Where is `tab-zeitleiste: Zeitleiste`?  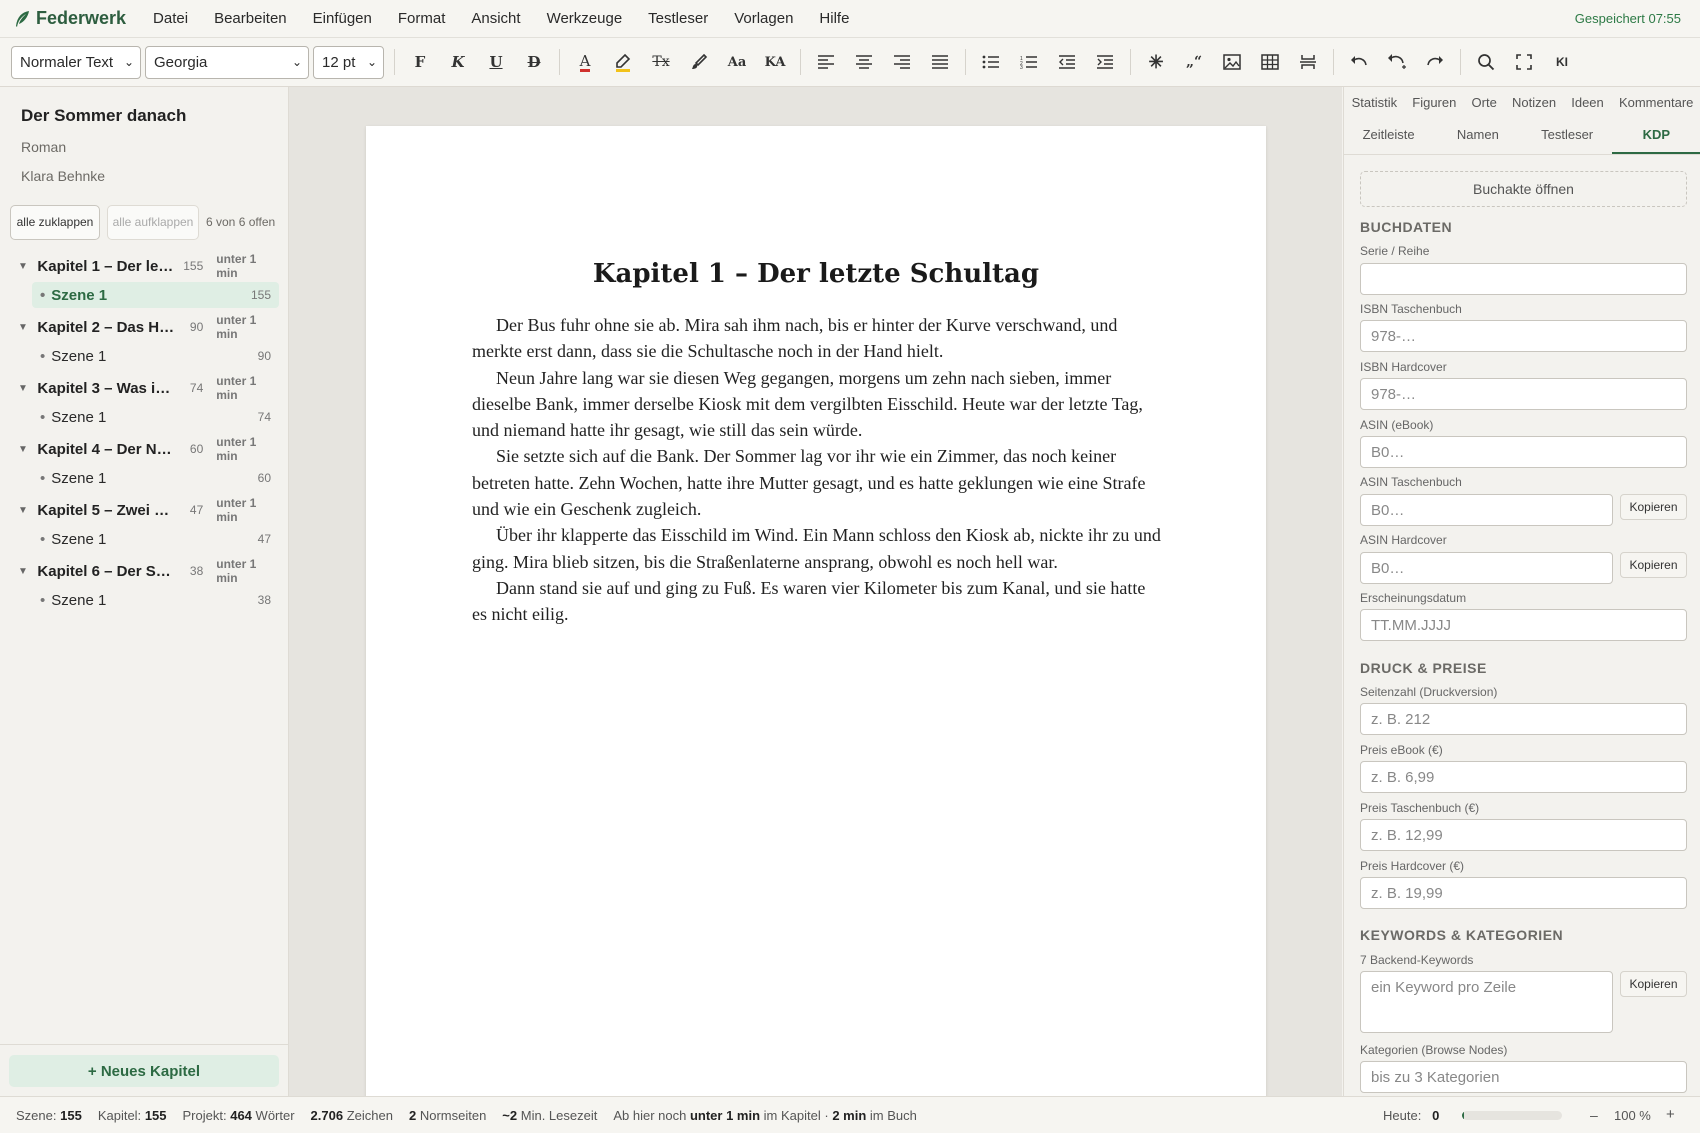 tab-zeitleiste: Zeitleiste is located at coordinates (1388, 135).